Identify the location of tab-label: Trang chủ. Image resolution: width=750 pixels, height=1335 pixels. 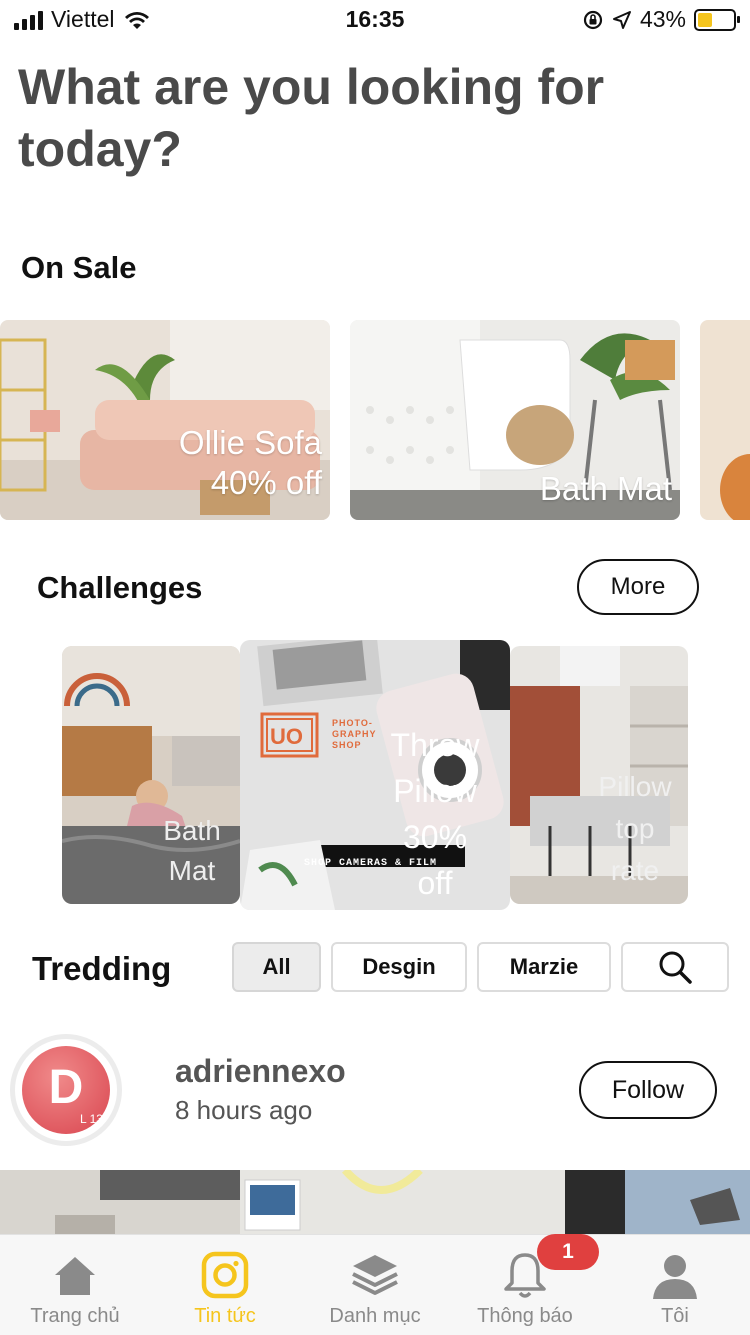
(75, 1316).